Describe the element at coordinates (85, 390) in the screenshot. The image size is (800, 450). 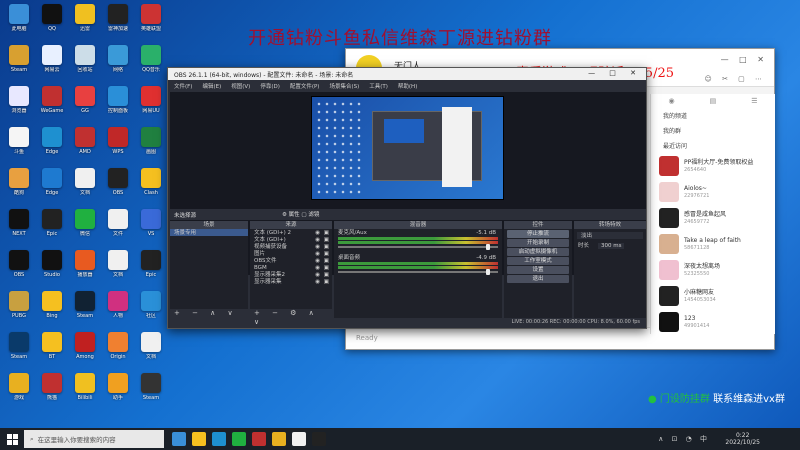
I see `desktop-icon: Bilibili` at that location.